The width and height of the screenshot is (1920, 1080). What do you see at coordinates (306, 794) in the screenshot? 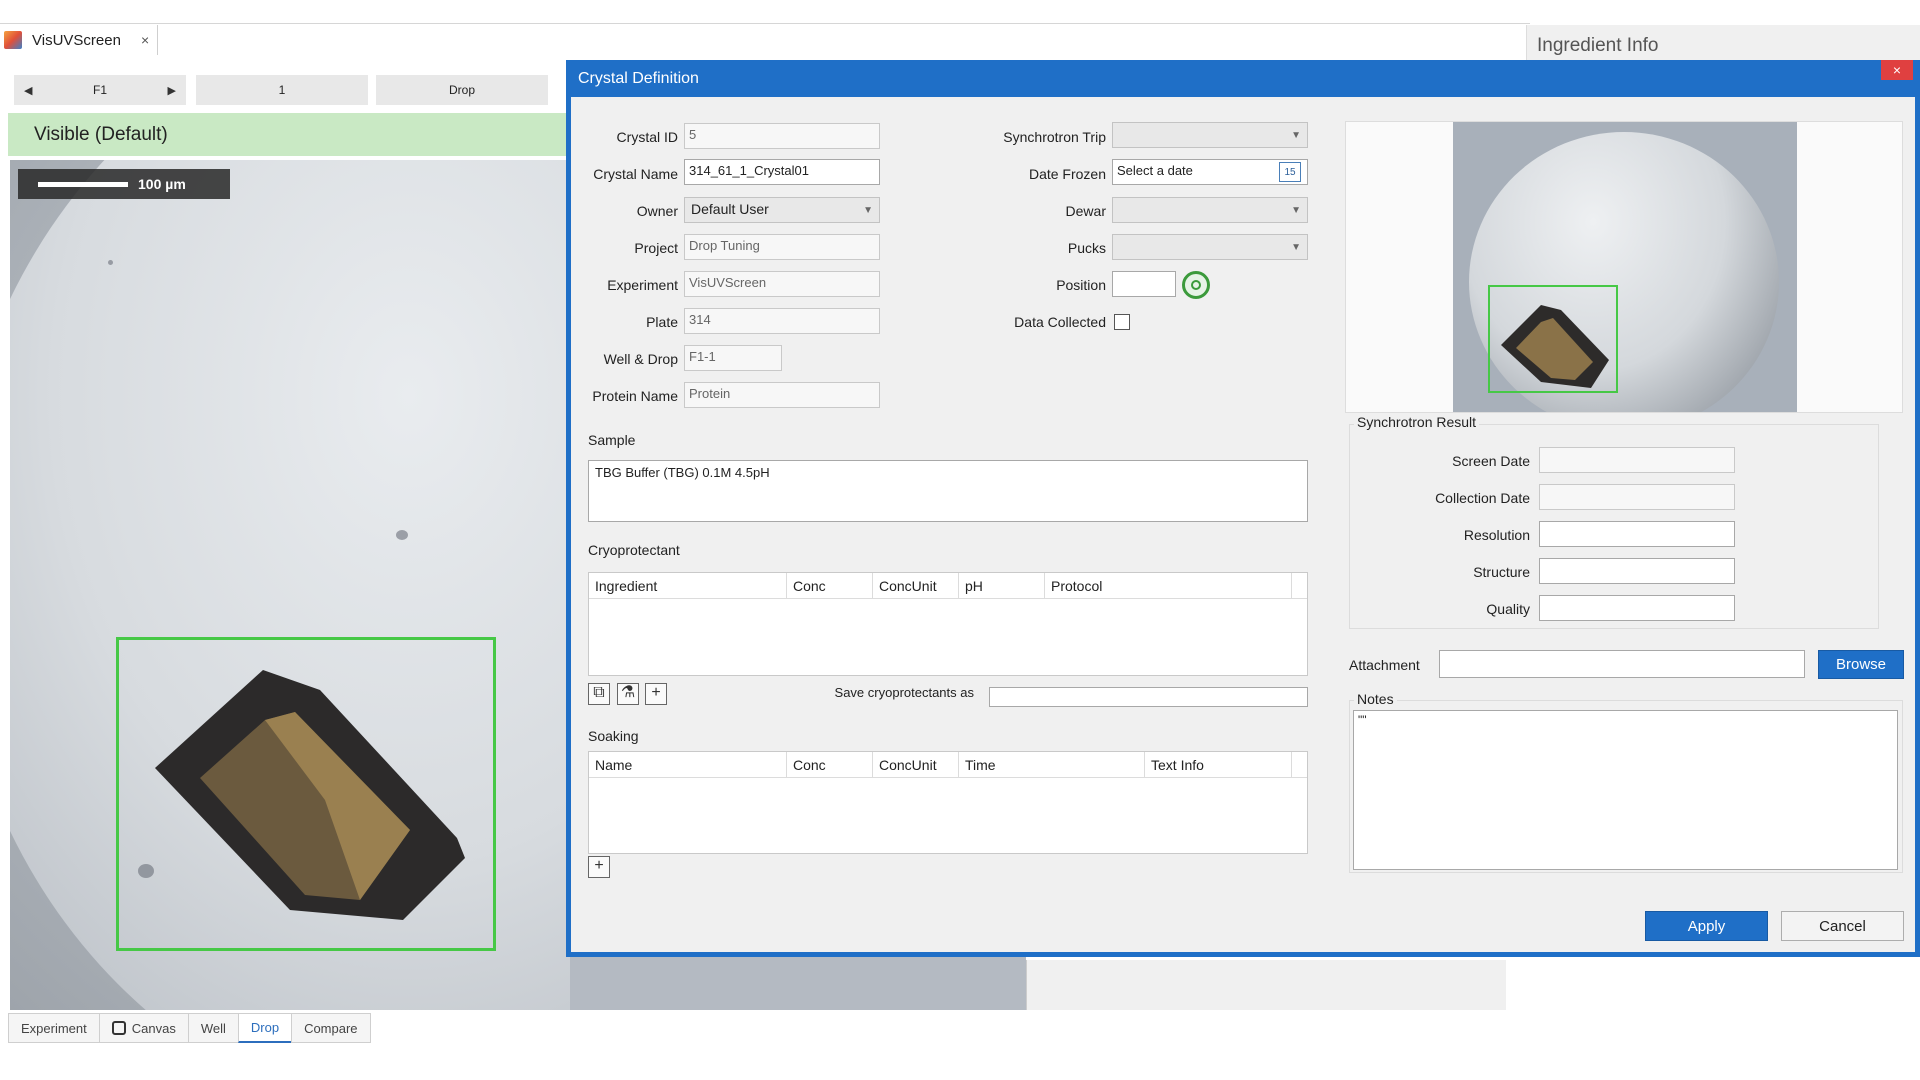
I see `crystal-selection-box` at bounding box center [306, 794].